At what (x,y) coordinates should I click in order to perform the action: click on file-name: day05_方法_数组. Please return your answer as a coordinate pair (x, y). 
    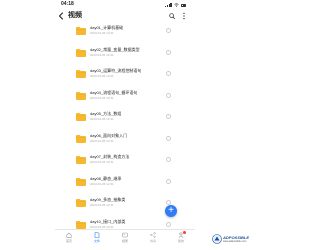
    Looking at the image, I should click on (106, 113).